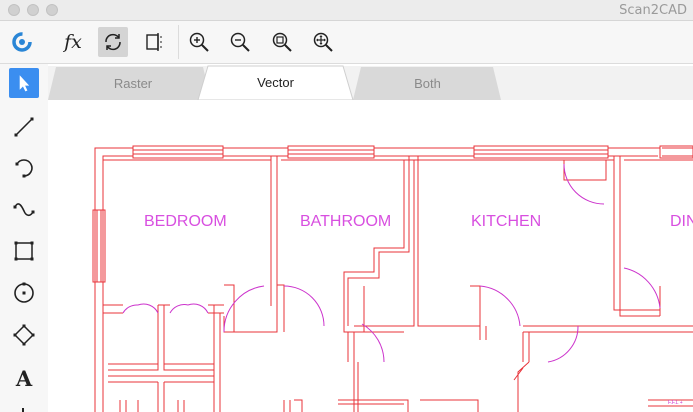 Image resolution: width=693 pixels, height=412 pixels. I want to click on rotate-button, so click(113, 42).